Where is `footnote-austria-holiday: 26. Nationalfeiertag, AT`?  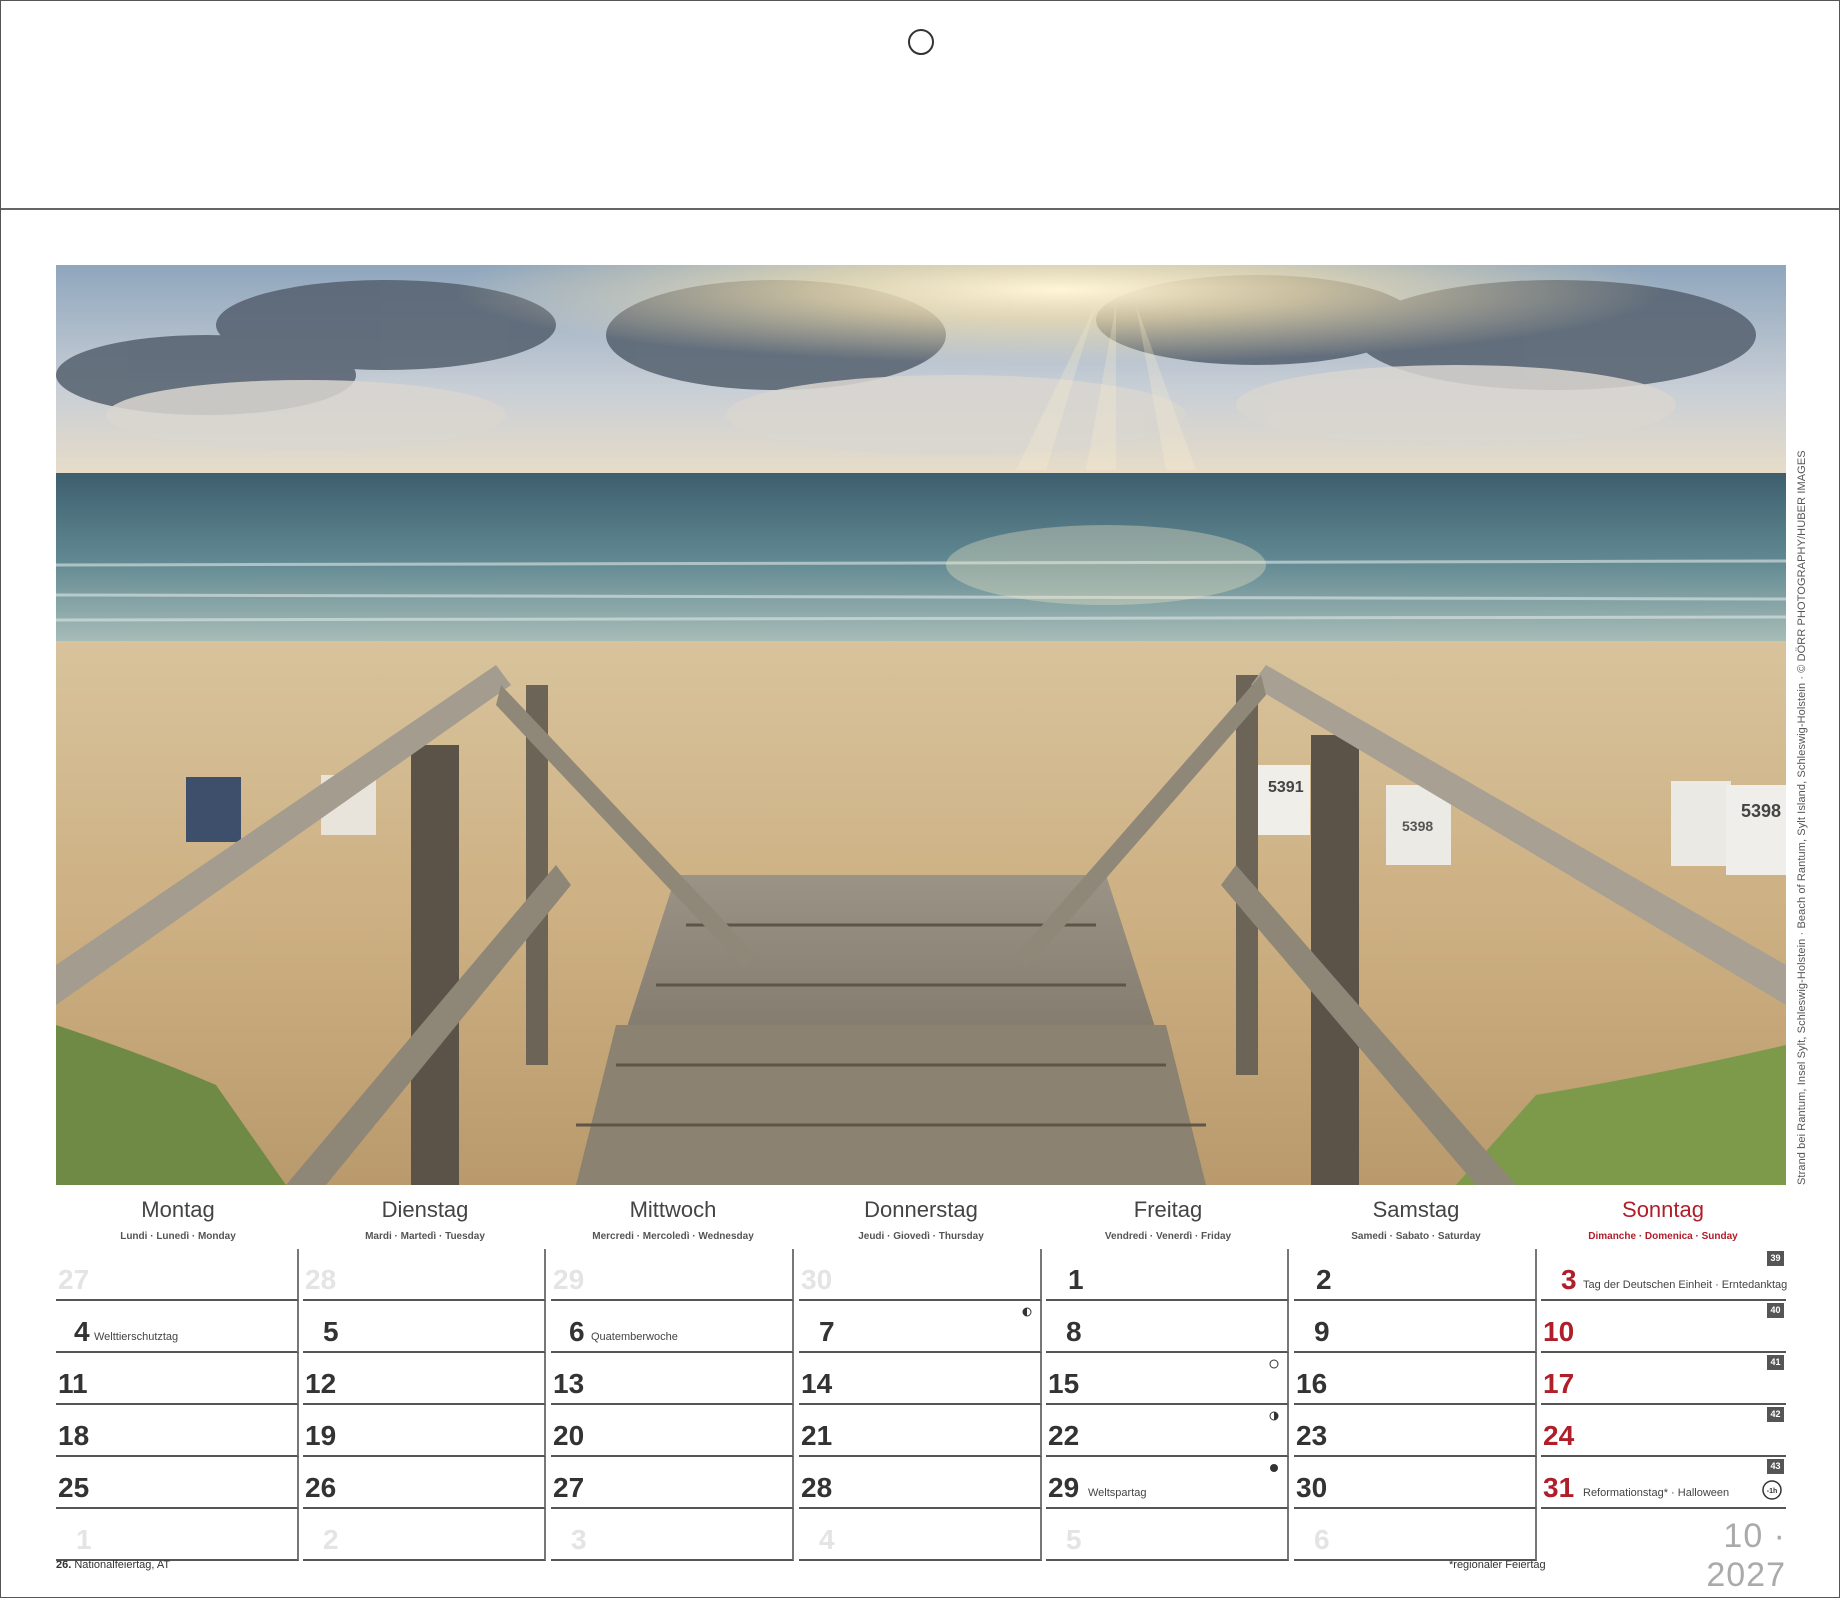
footnote-austria-holiday: 26. Nationalfeiertag, AT is located at coordinates (113, 1565).